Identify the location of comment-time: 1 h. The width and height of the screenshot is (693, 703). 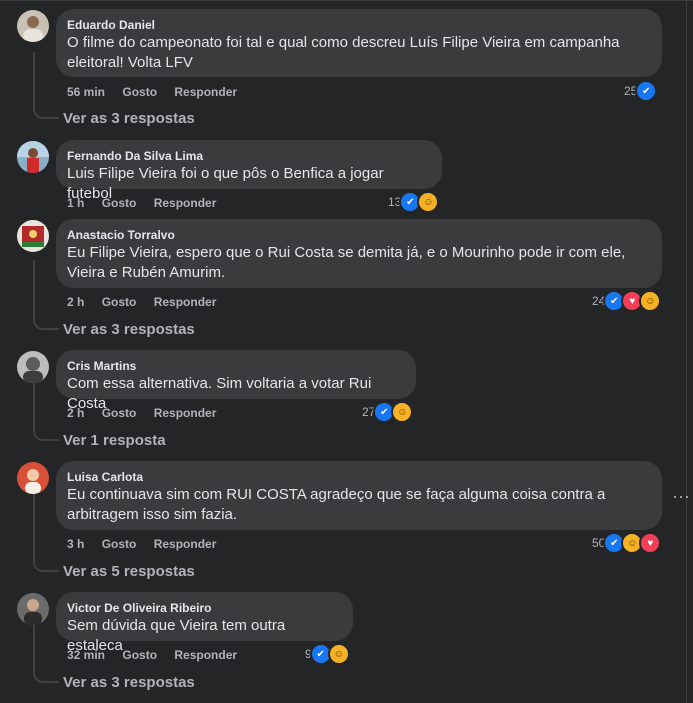
(75, 203).